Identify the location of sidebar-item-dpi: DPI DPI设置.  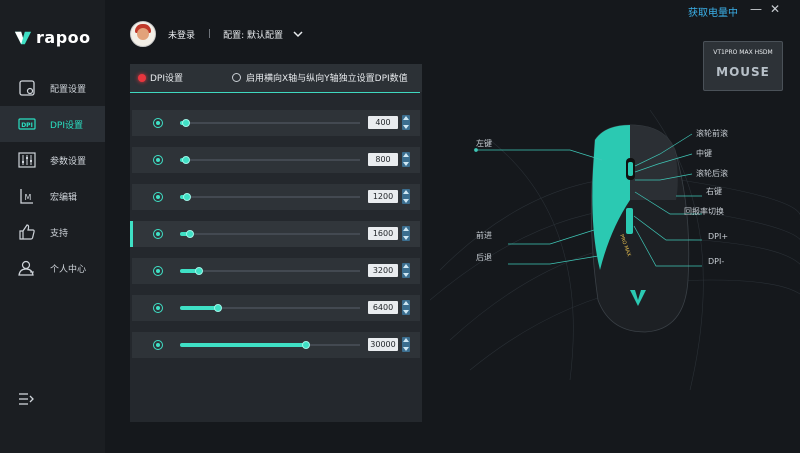
(52, 124).